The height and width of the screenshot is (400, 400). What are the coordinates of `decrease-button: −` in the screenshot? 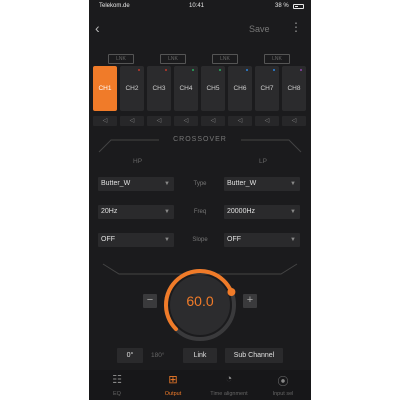 It's located at (150, 301).